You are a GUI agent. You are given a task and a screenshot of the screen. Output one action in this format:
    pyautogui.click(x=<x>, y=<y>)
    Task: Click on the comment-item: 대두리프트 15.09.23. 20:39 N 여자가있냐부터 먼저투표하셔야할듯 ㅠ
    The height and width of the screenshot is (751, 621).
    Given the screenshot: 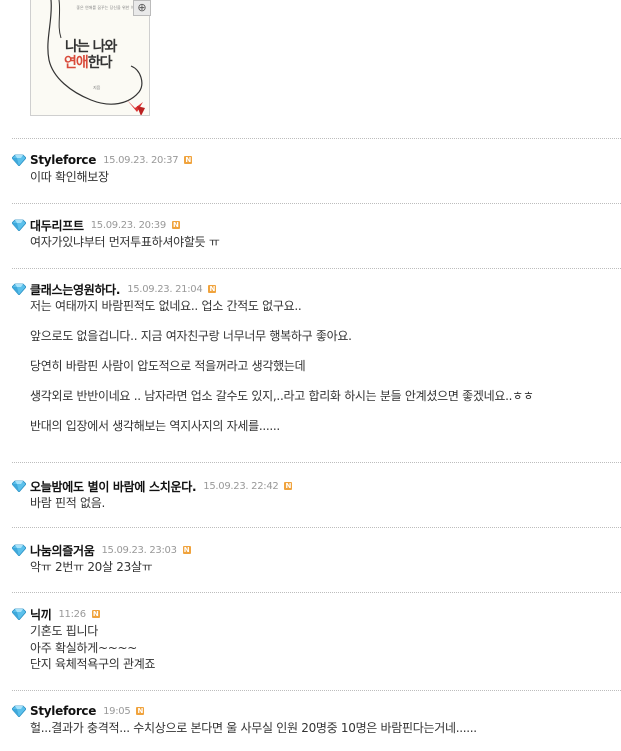 What is the action you would take?
    pyautogui.click(x=312, y=233)
    